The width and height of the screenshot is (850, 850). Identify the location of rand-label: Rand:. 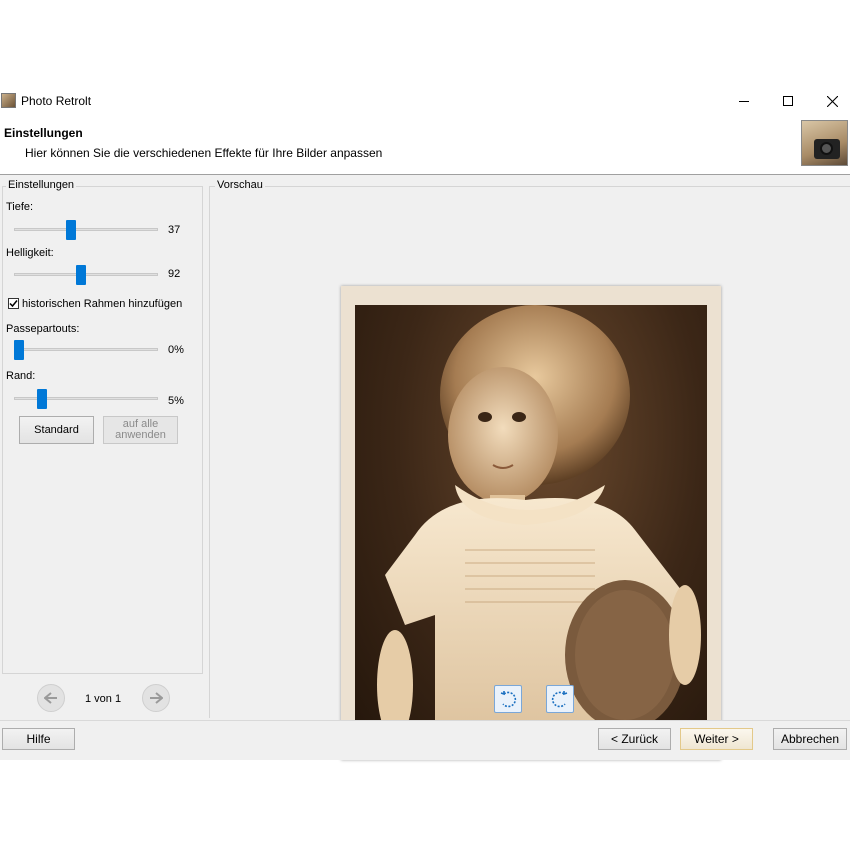
(21, 376).